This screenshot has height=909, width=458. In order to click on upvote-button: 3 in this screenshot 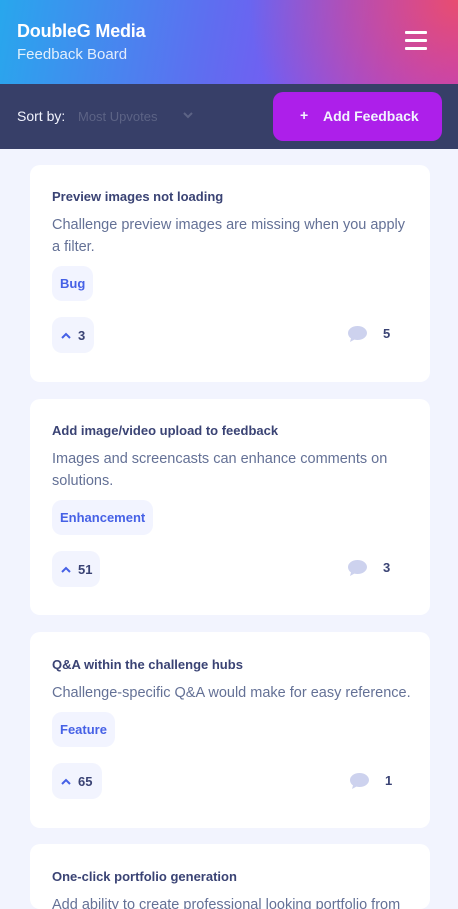, I will do `click(73, 335)`.